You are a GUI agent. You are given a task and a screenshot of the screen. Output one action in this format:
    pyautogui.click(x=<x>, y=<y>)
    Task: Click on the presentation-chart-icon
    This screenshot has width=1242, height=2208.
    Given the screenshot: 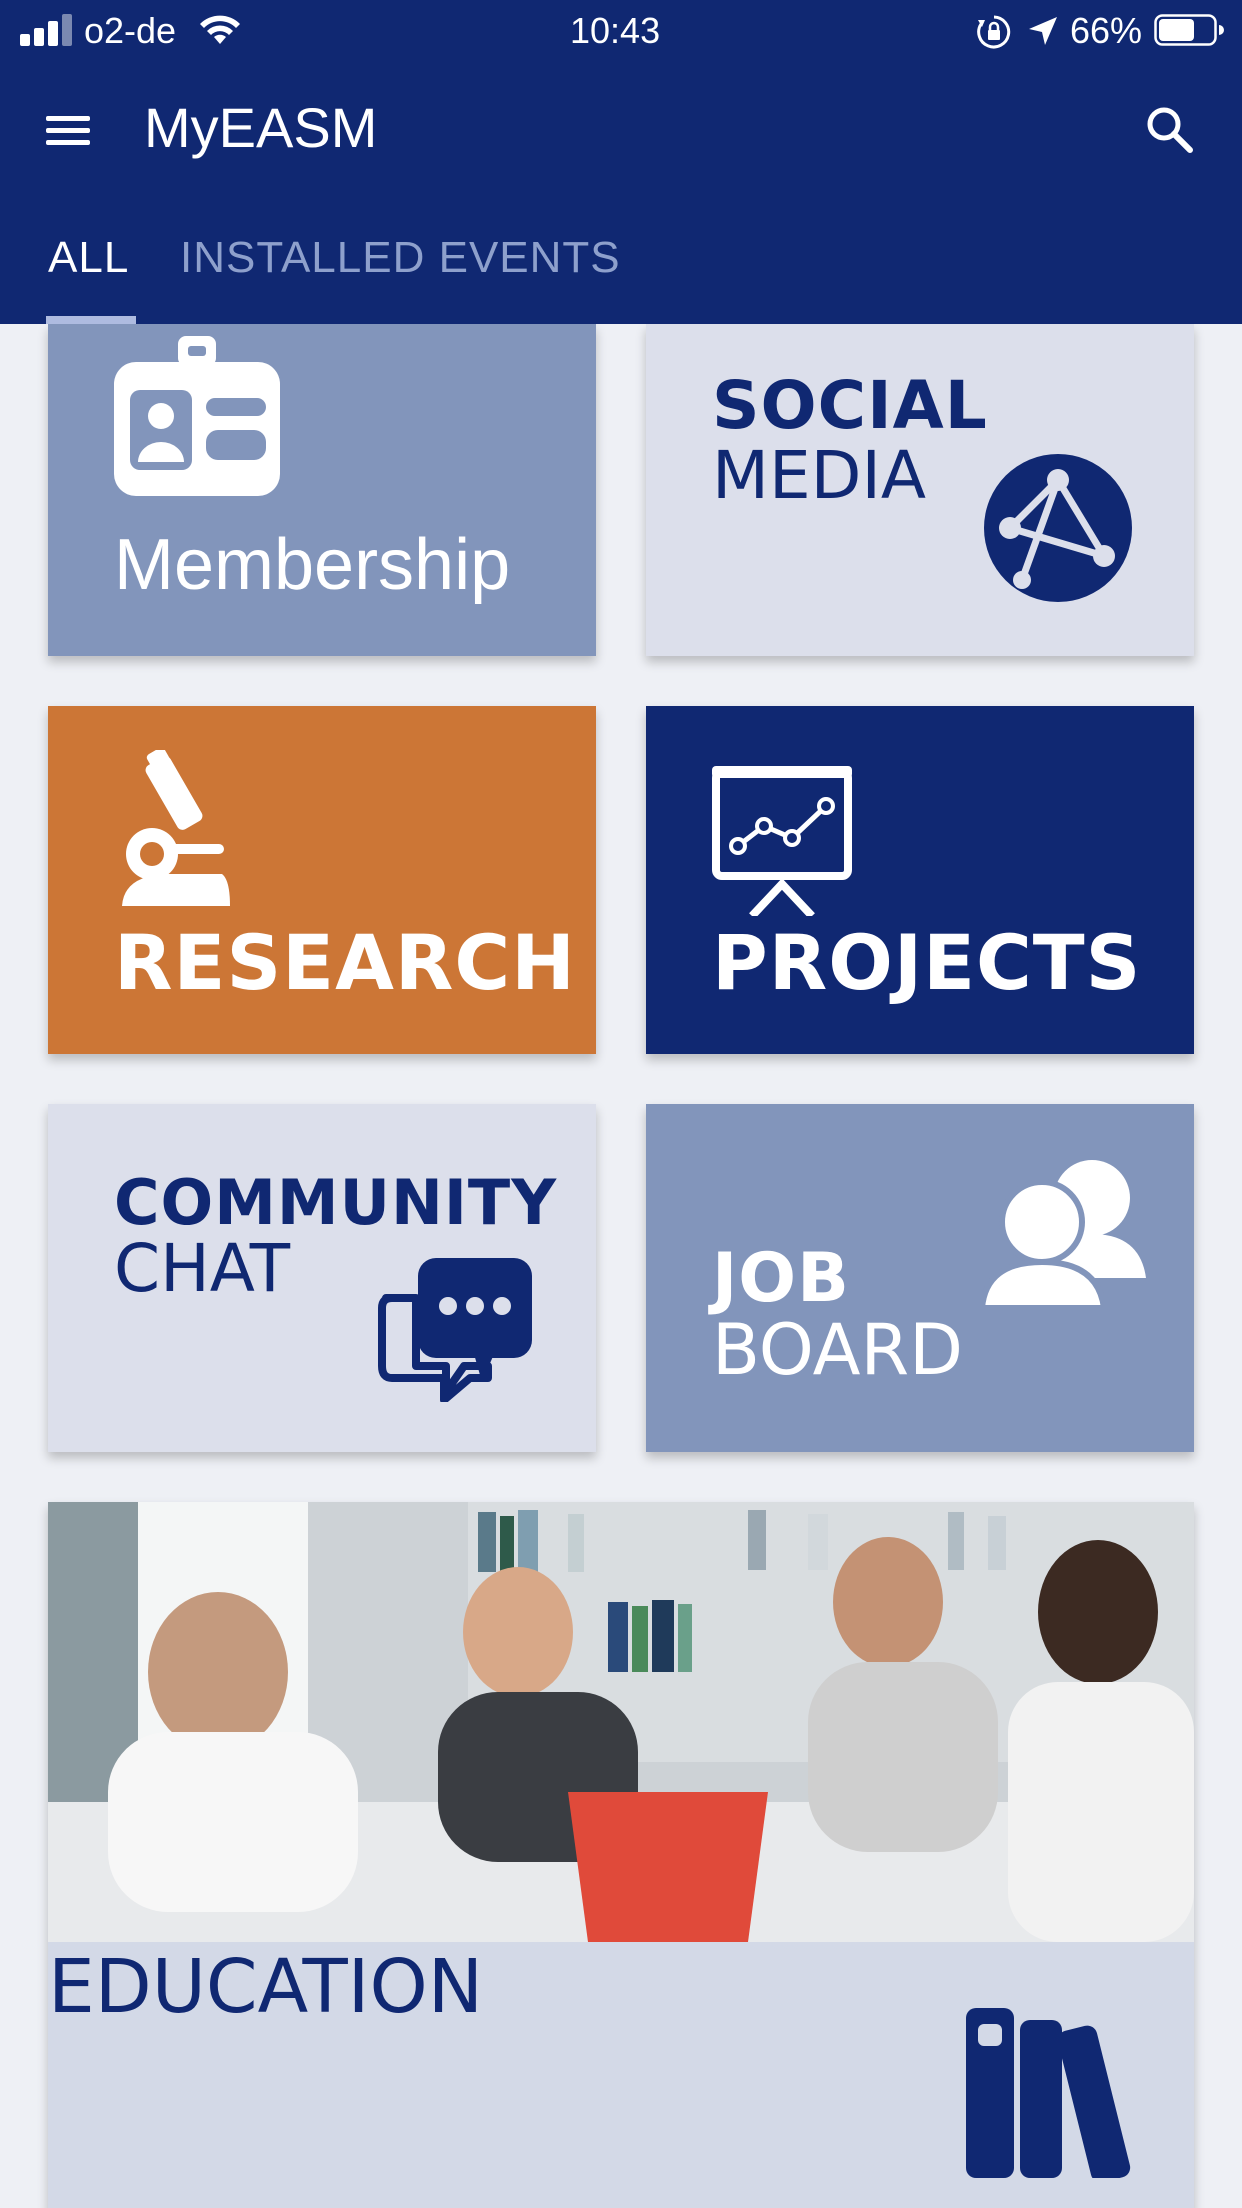 What is the action you would take?
    pyautogui.click(x=782, y=841)
    